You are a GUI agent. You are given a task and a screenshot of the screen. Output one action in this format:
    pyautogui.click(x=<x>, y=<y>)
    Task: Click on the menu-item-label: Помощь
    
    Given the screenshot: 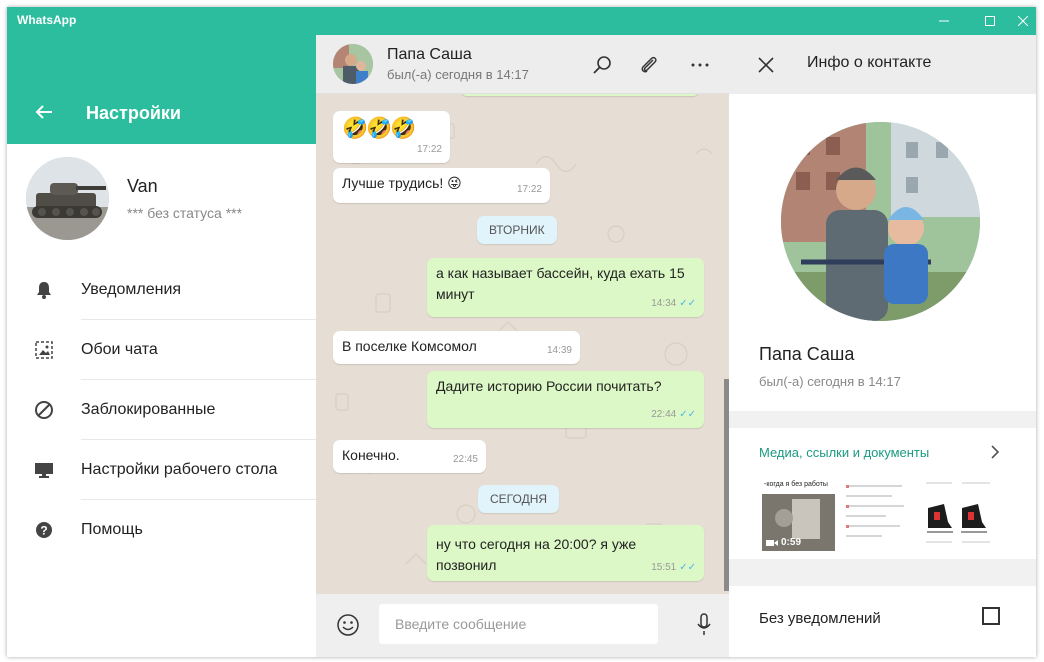 What is the action you would take?
    pyautogui.click(x=112, y=529)
    